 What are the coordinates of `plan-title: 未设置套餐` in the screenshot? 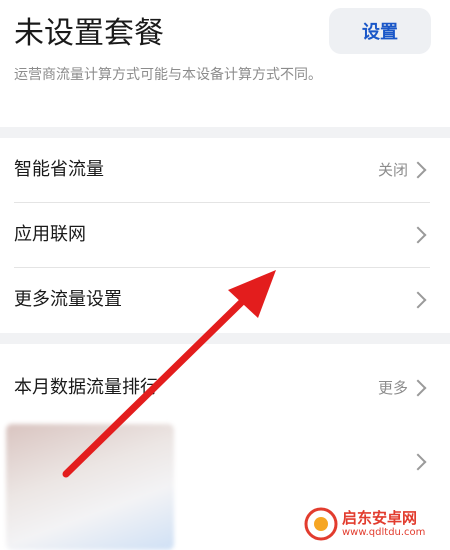 It's located at (89, 33).